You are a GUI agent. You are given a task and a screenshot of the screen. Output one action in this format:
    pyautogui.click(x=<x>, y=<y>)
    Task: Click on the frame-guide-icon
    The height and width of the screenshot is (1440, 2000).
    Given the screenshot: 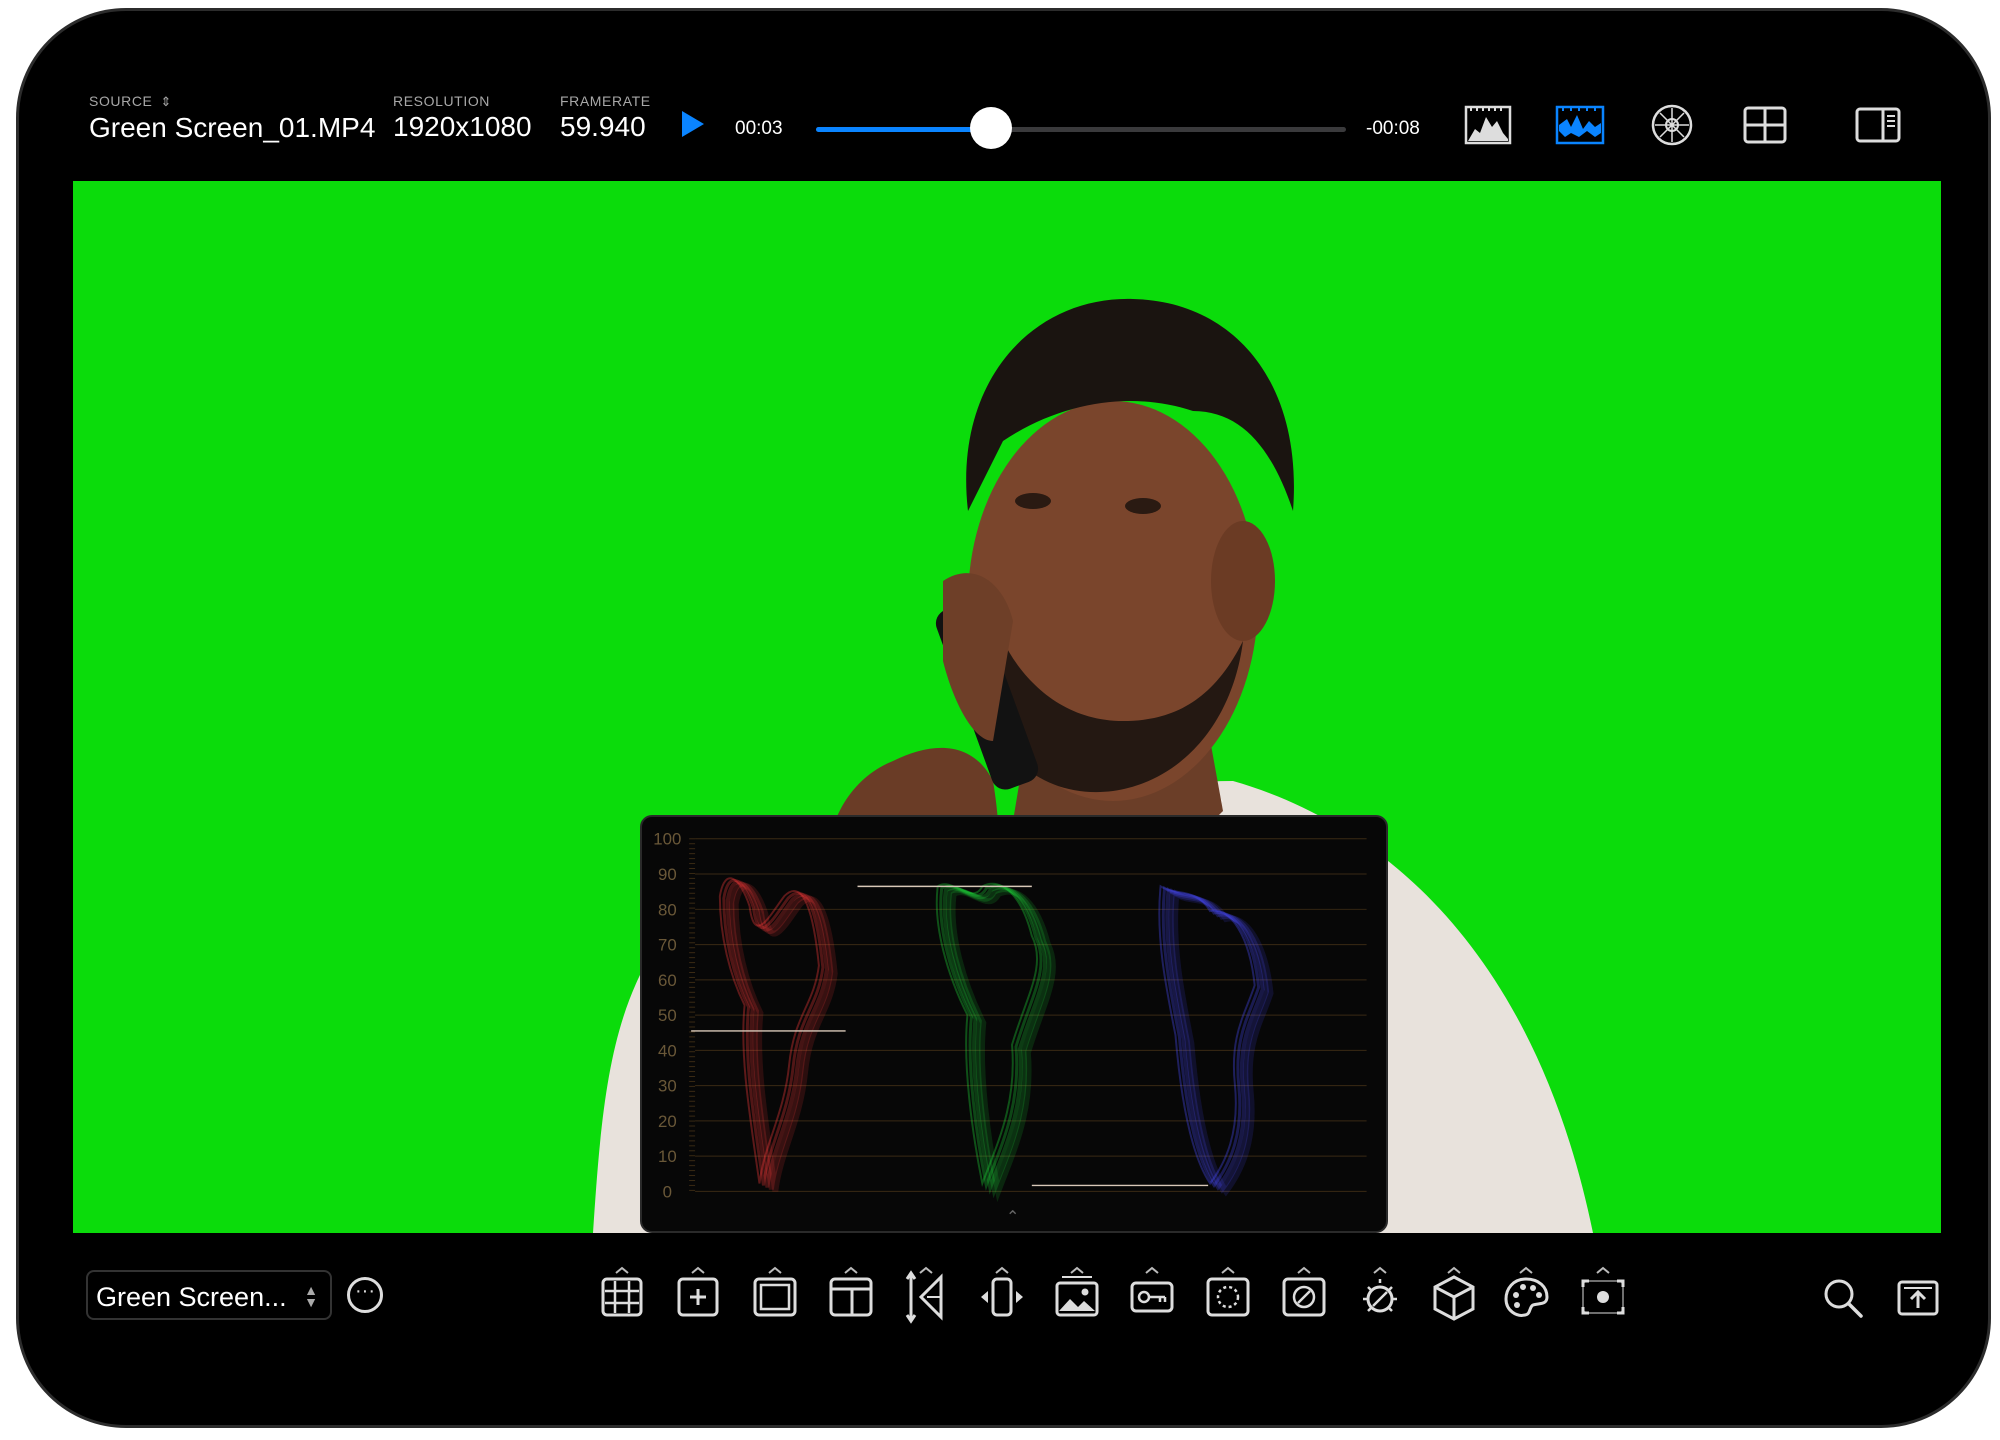 What is the action you would take?
    pyautogui.click(x=775, y=1297)
    